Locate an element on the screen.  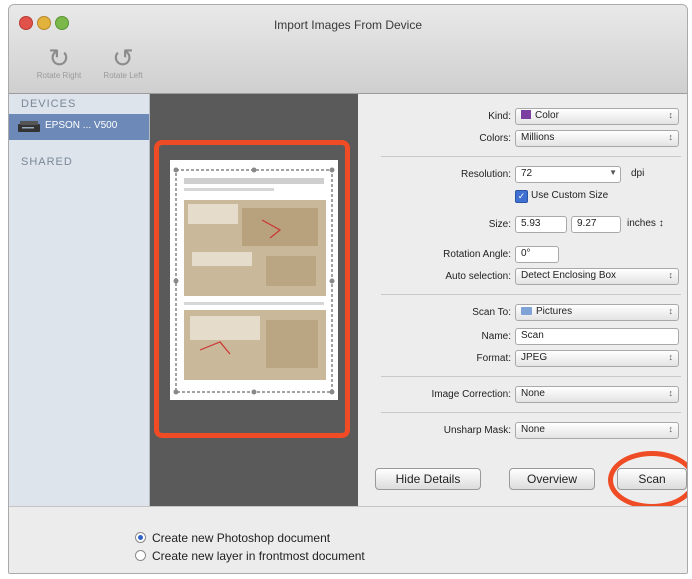
name-row: Name: Scan is located at coordinates (523, 338).